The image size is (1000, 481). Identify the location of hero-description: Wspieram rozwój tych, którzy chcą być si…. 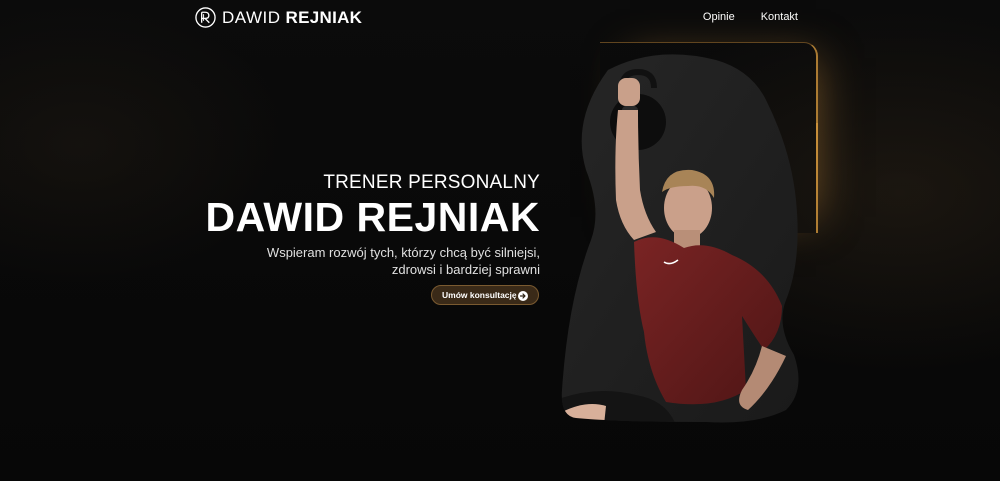
(403, 261).